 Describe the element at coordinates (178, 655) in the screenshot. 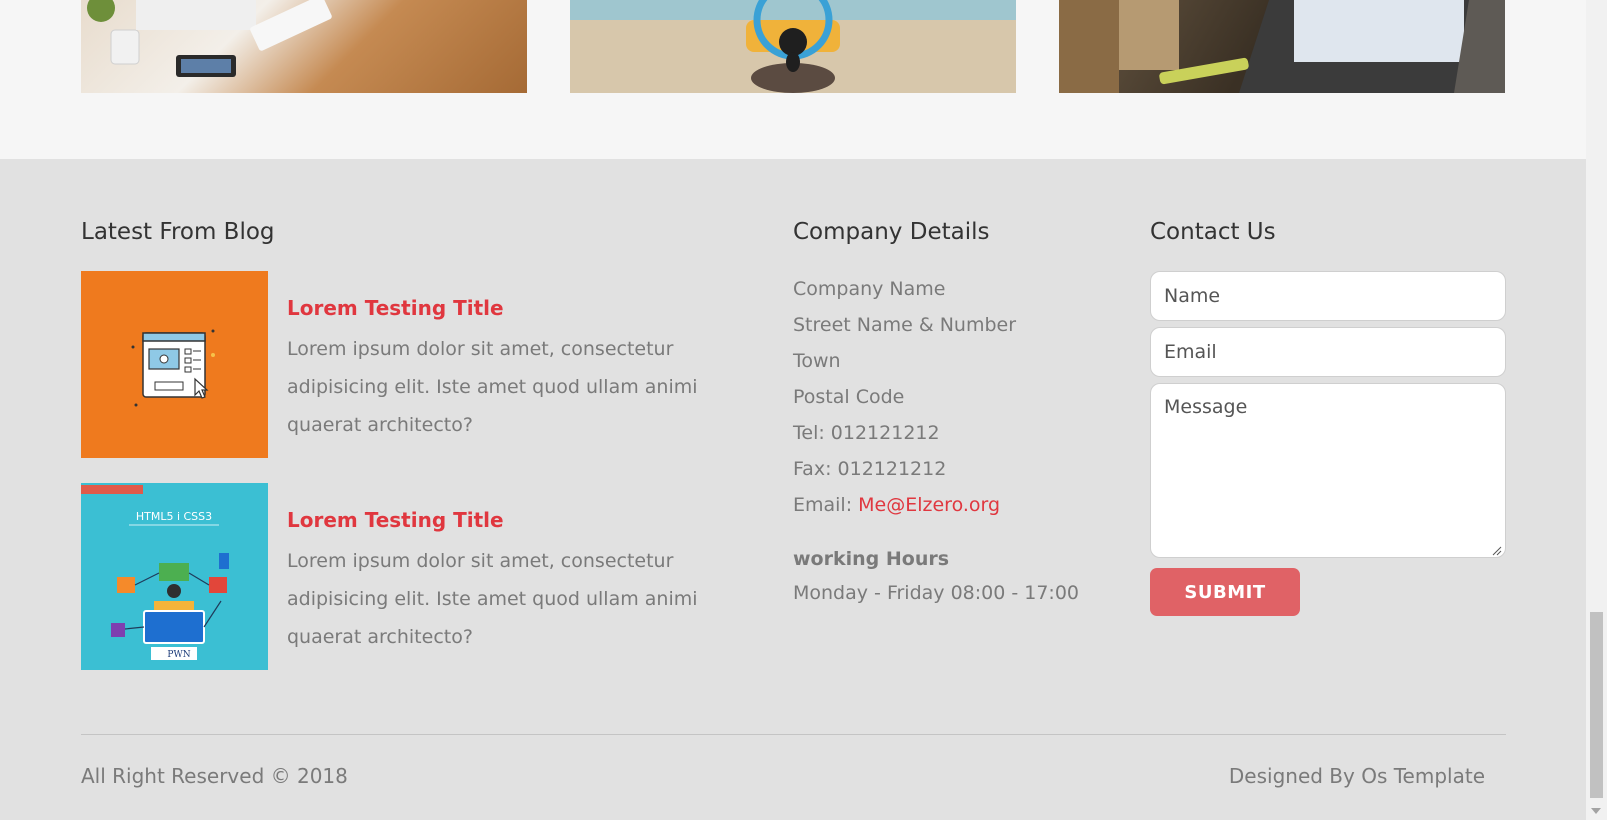

I see `publisher-name: PWN` at that location.